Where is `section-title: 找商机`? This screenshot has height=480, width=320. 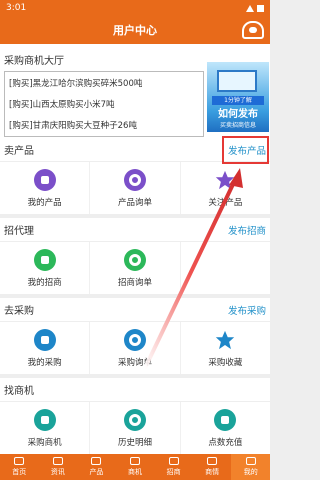 section-title: 找商机 is located at coordinates (19, 391).